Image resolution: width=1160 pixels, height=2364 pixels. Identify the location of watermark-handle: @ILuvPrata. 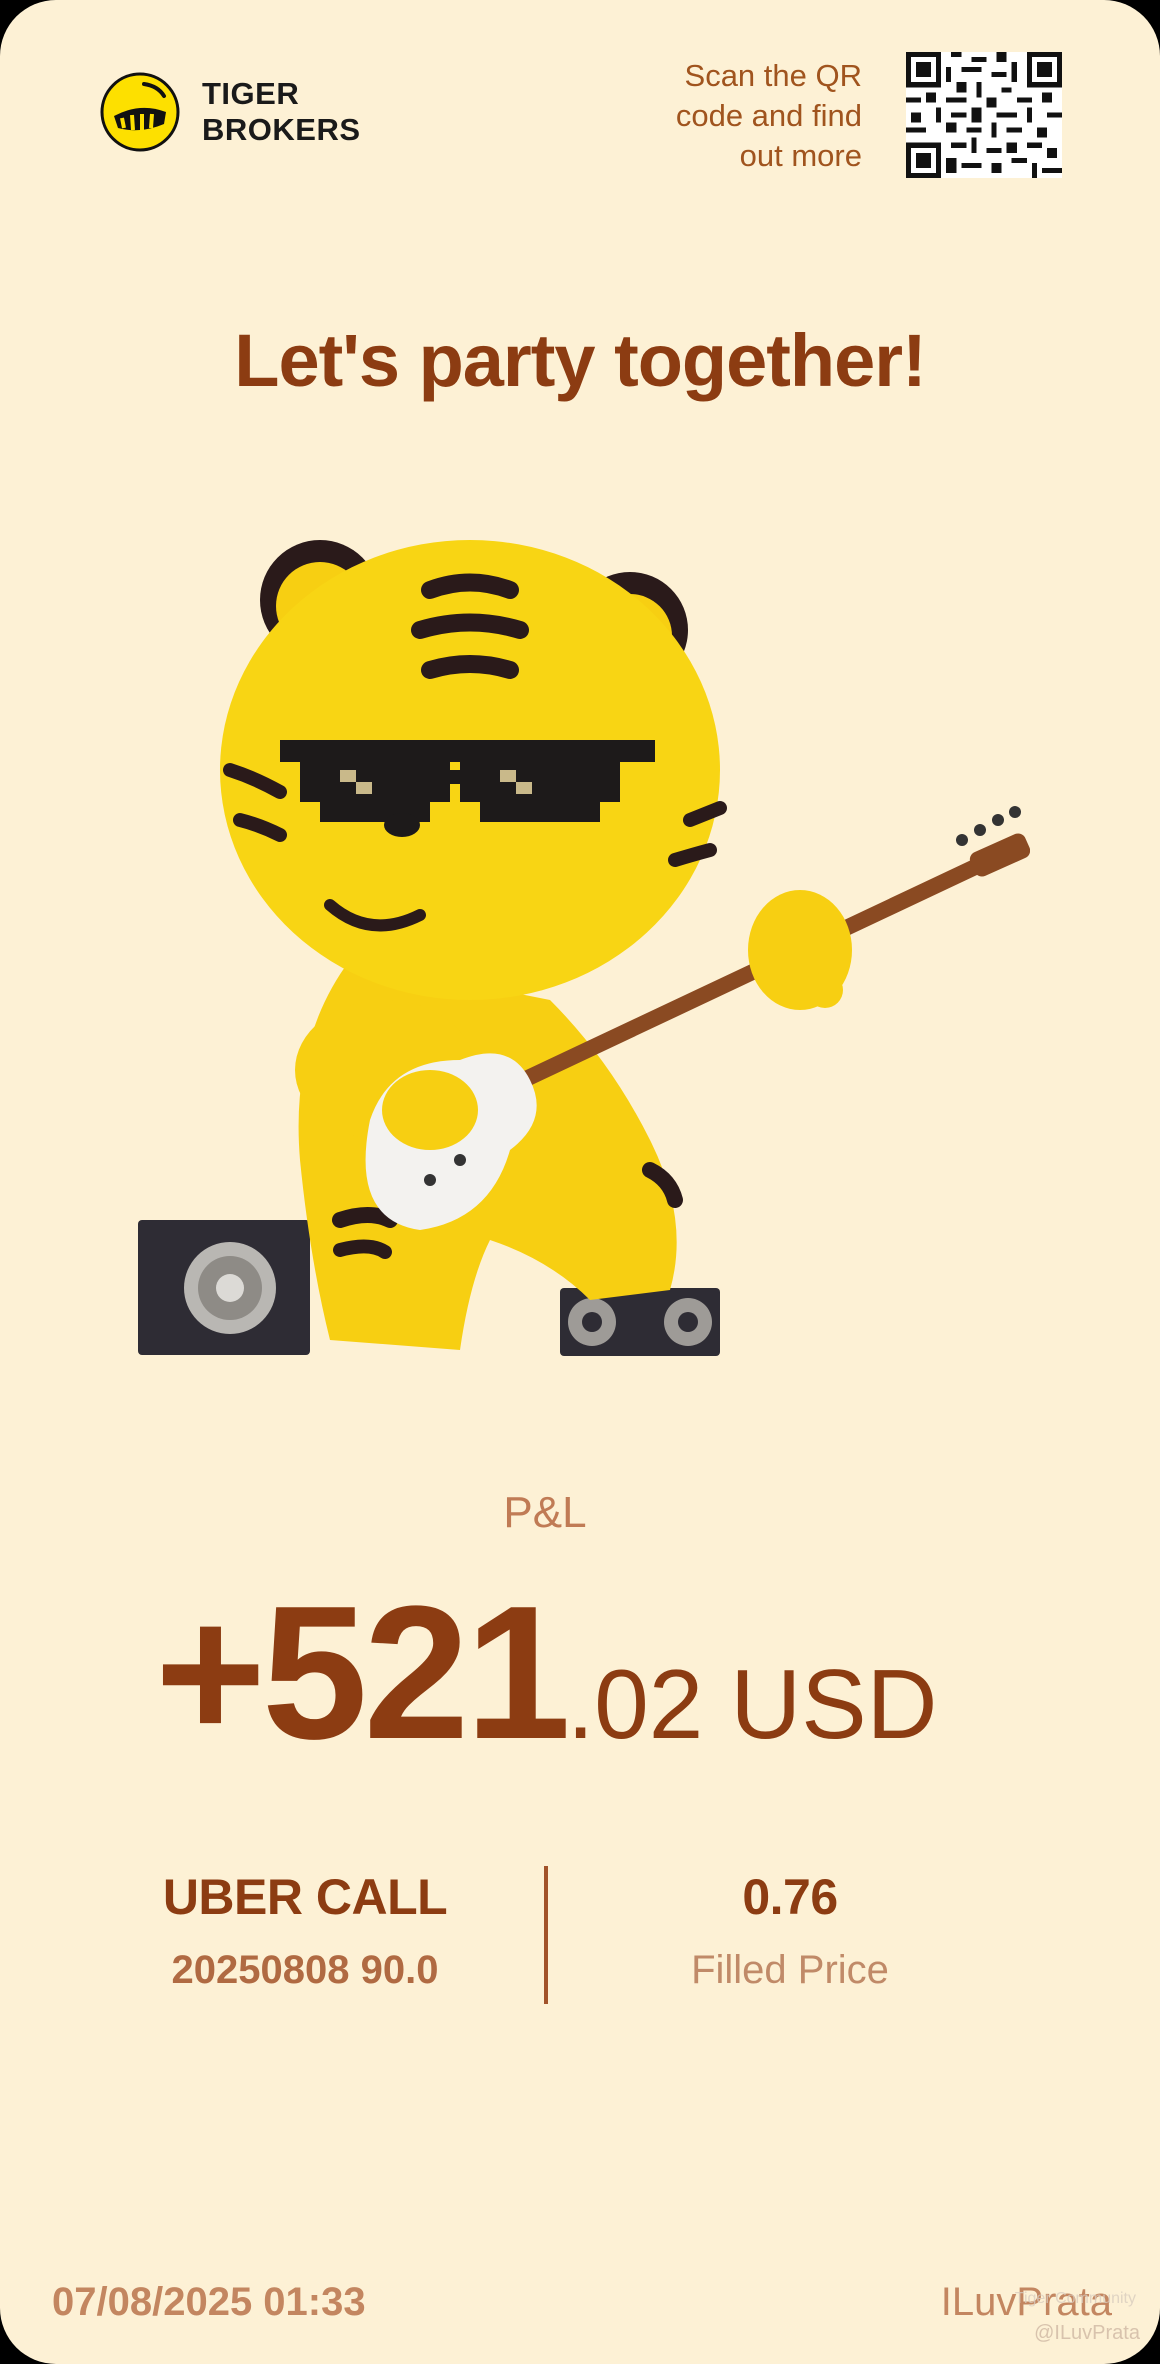
(1087, 2333).